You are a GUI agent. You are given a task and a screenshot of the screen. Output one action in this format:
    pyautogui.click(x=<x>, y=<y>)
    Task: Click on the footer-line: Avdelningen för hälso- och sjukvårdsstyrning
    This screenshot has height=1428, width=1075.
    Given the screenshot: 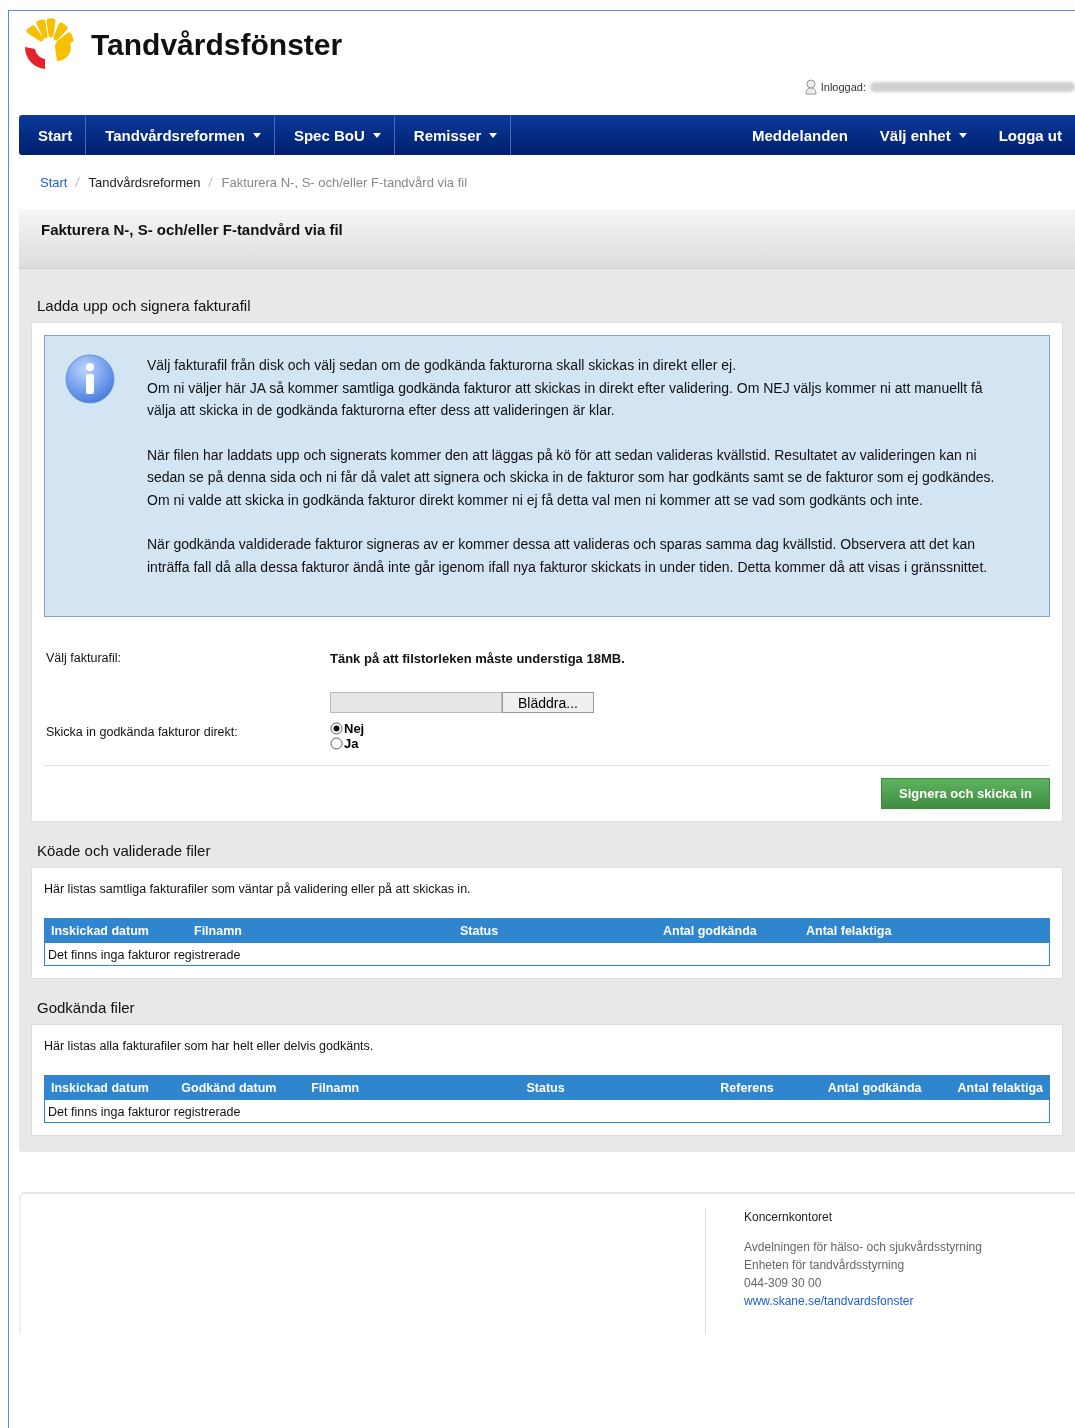 What is the action you would take?
    pyautogui.click(x=863, y=1247)
    